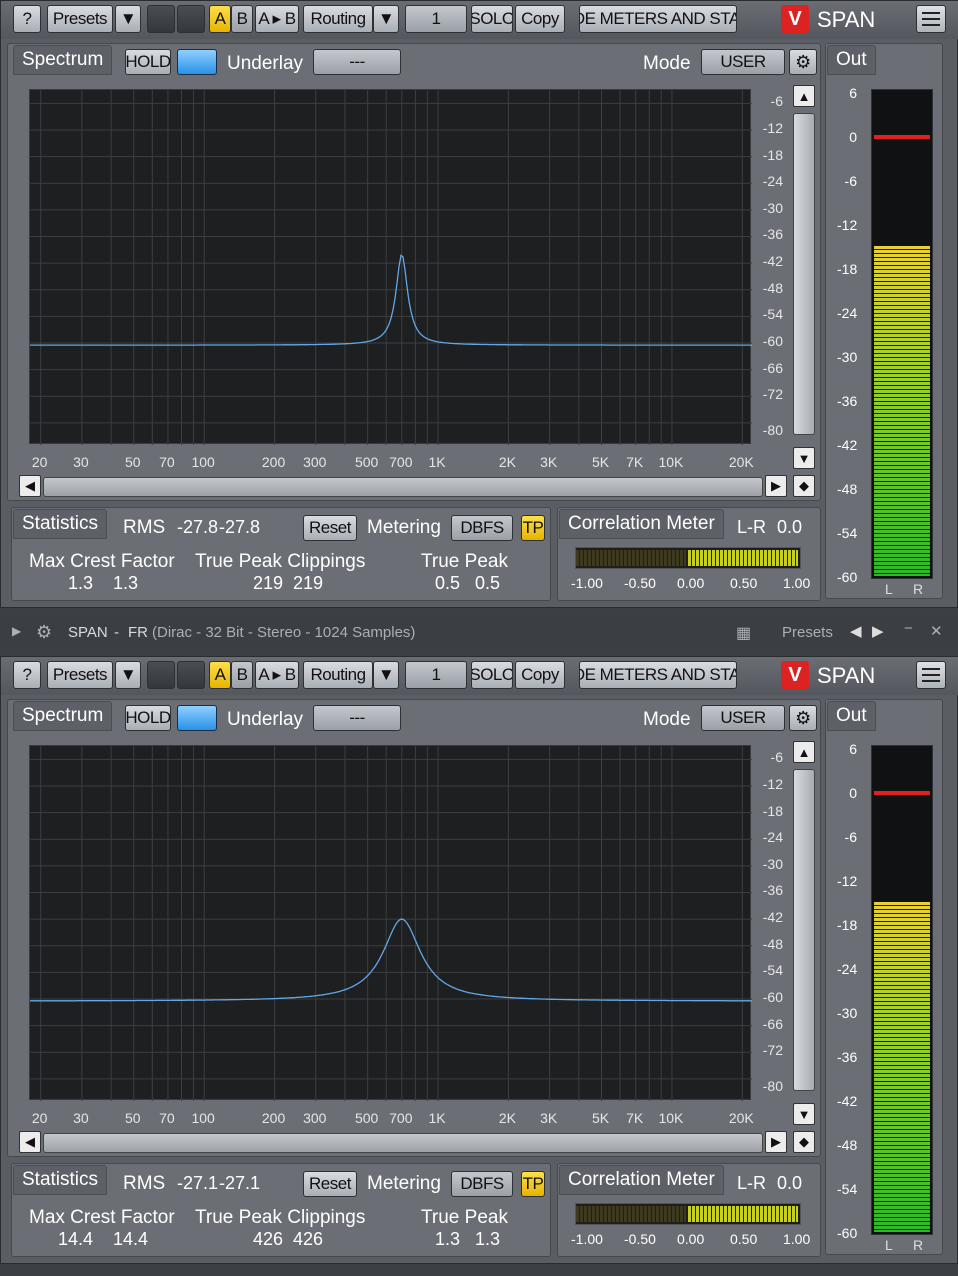  I want to click on lr-label: L-R, so click(752, 1183).